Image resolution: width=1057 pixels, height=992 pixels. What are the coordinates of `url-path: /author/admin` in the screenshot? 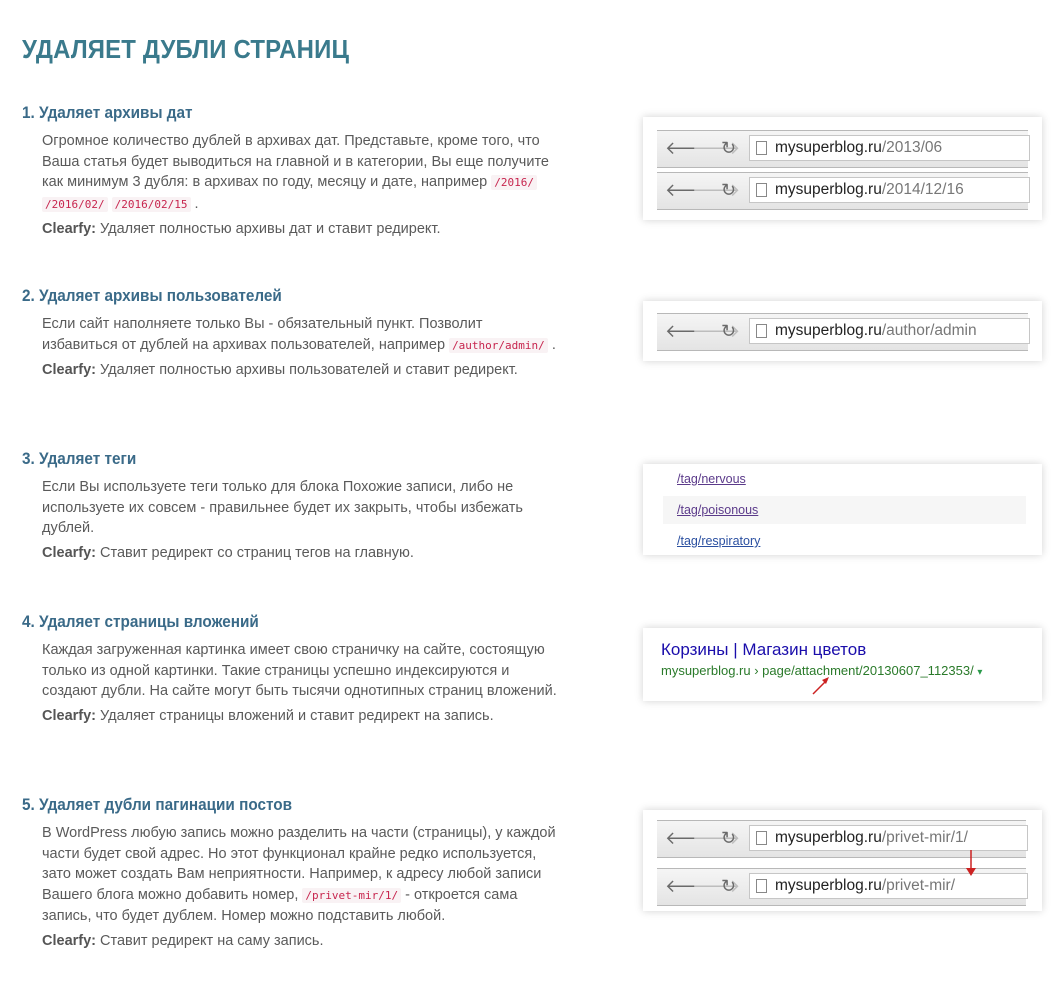 It's located at (929, 330).